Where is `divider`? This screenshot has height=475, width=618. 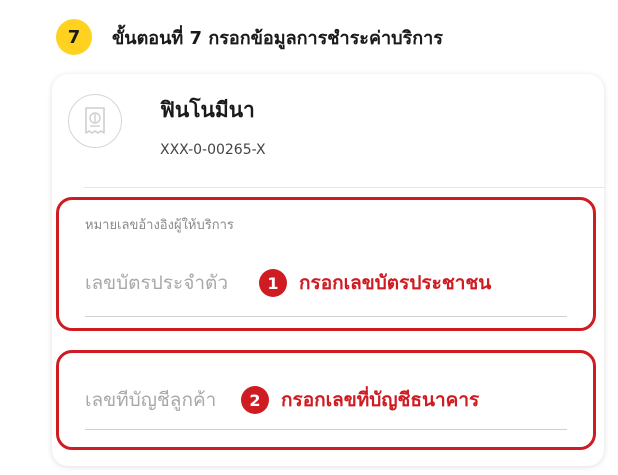 divider is located at coordinates (344, 187).